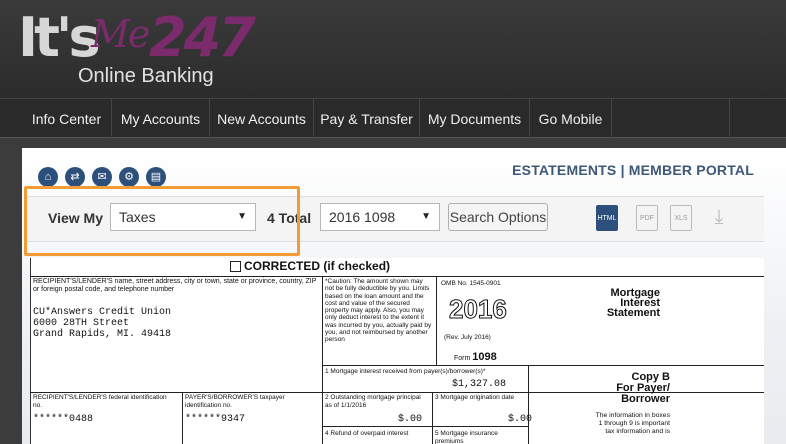 This screenshot has height=444, width=786. Describe the element at coordinates (215, 419) in the screenshot. I see `payer-id: ******9347` at that location.